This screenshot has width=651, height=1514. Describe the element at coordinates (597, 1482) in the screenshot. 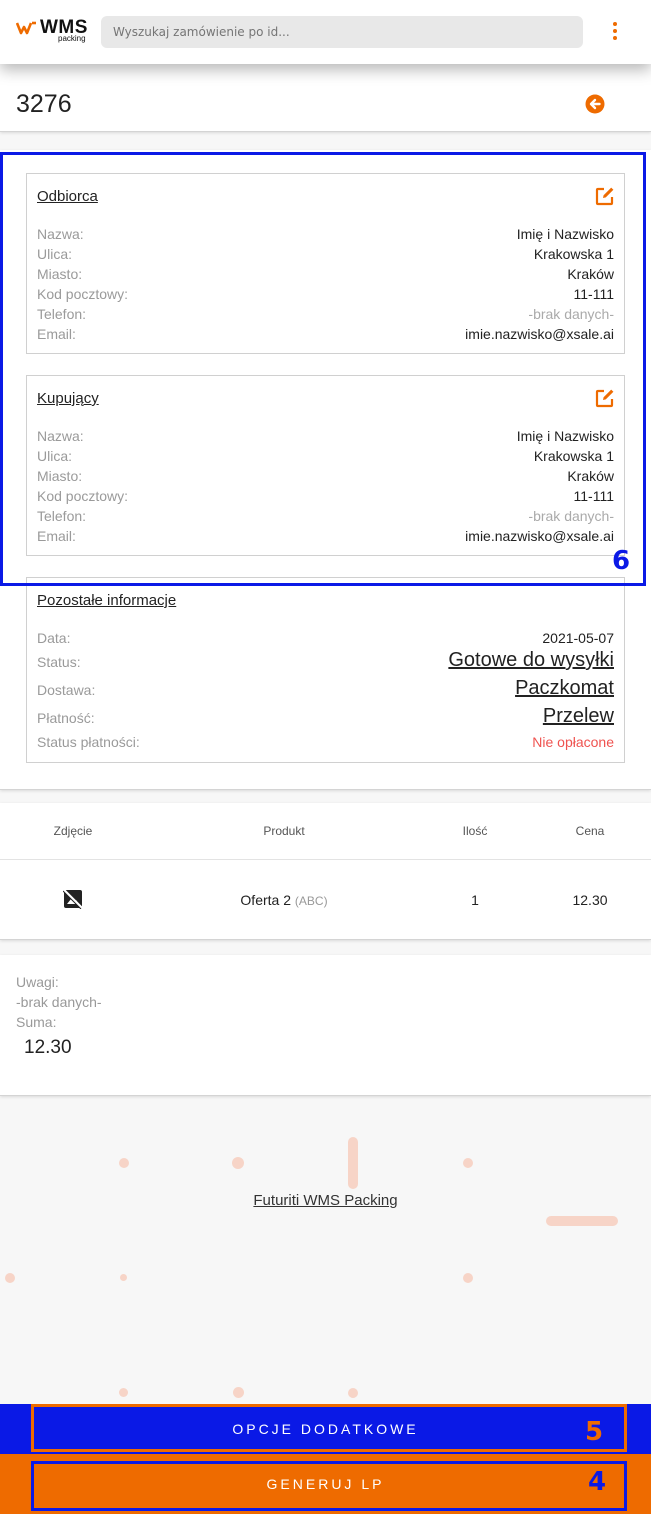

I see `annotation-number: 4` at that location.